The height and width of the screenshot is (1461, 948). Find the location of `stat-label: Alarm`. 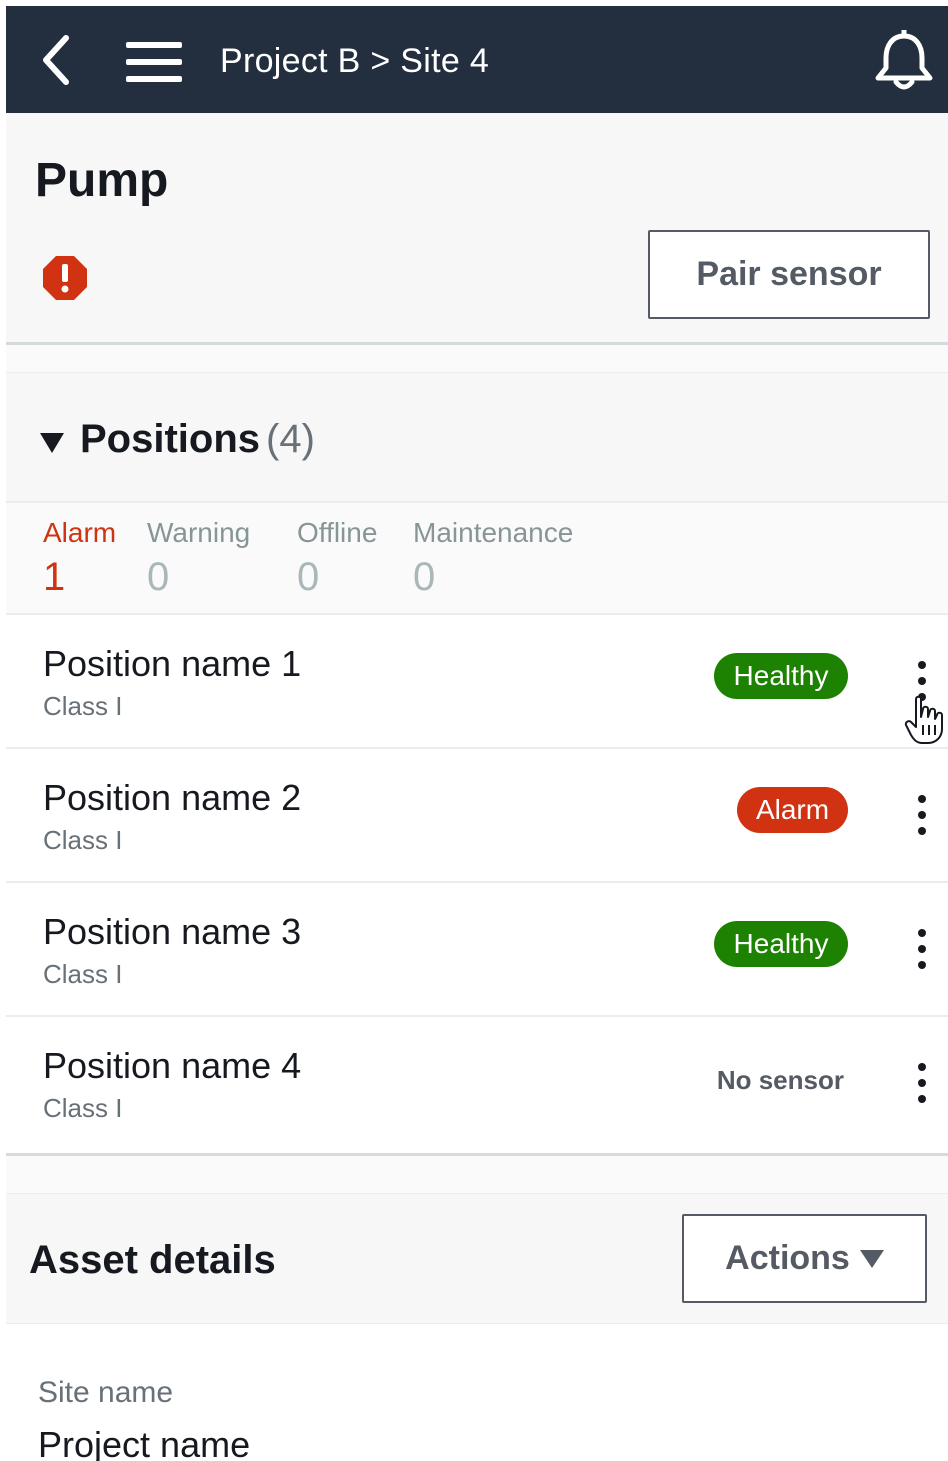

stat-label: Alarm is located at coordinates (80, 532).